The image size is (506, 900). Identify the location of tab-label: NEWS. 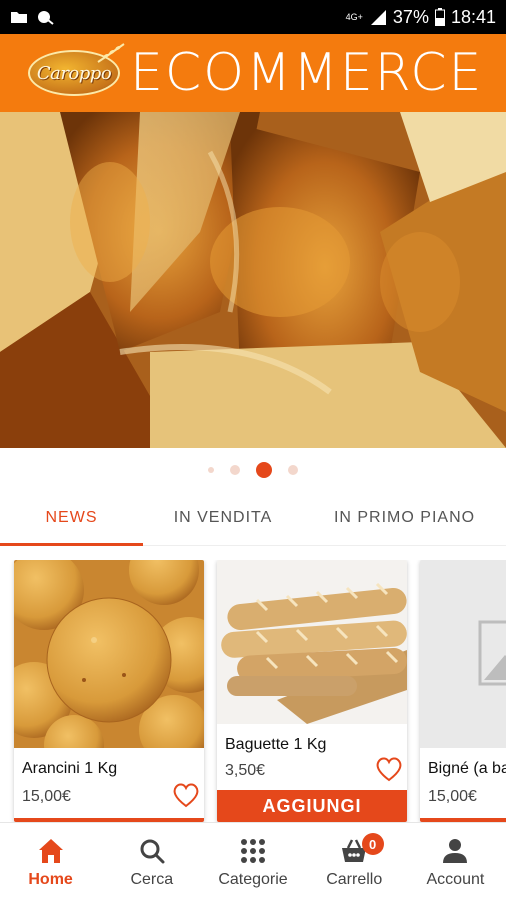
(71, 517).